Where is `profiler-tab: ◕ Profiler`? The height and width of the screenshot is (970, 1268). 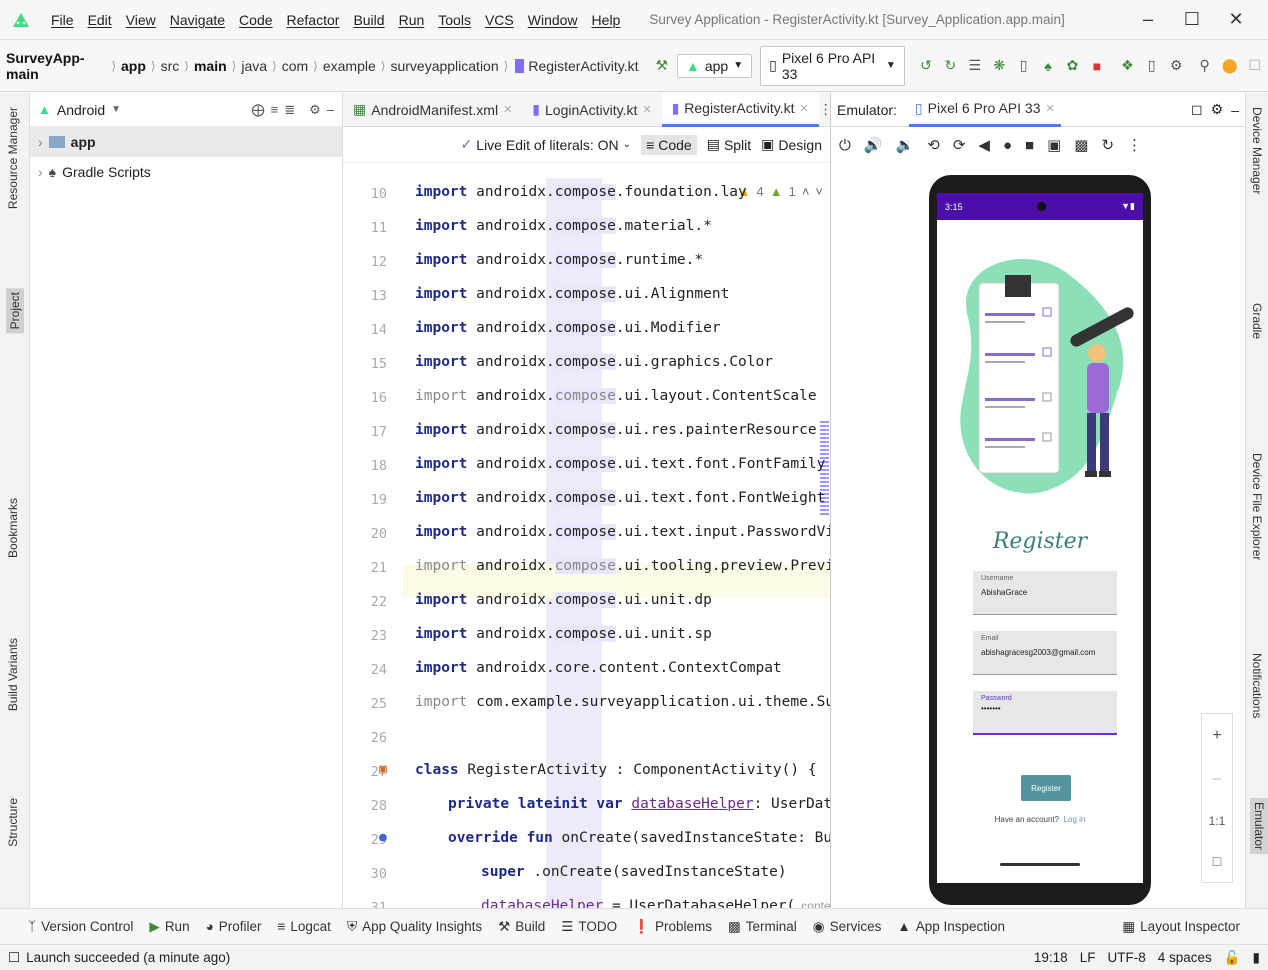 profiler-tab: ◕ Profiler is located at coordinates (234, 926).